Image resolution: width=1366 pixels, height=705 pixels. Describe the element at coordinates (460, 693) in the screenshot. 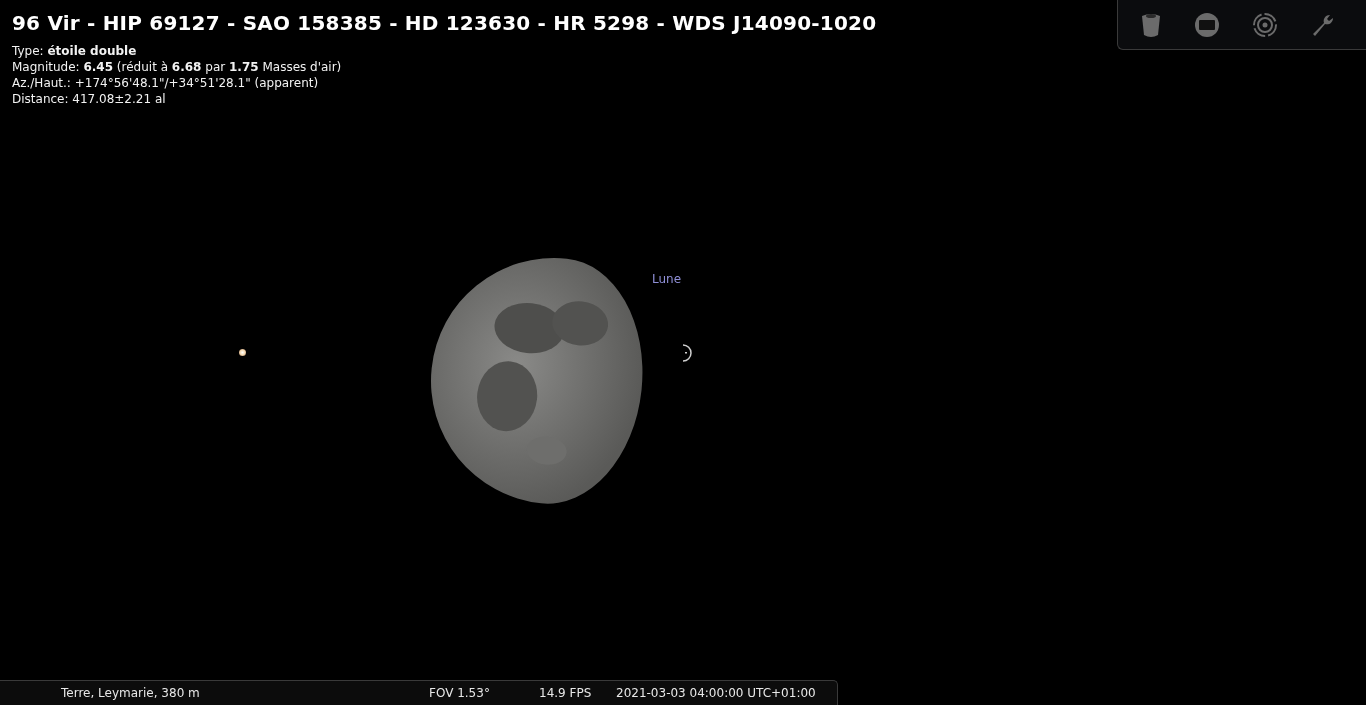

I see `fov-text: FOV 1.53°` at that location.